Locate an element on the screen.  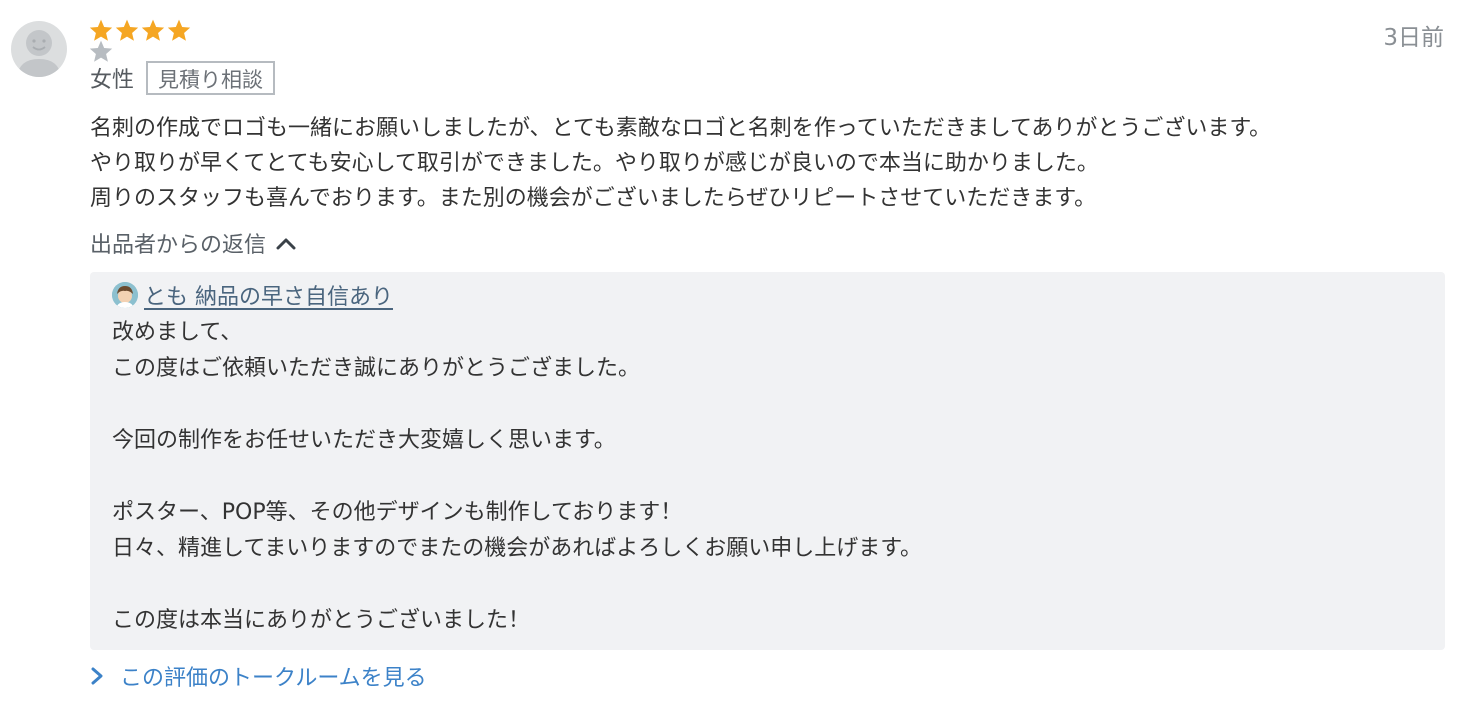
seller-name: とも 納品の早さ自信あり is located at coordinates (268, 297).